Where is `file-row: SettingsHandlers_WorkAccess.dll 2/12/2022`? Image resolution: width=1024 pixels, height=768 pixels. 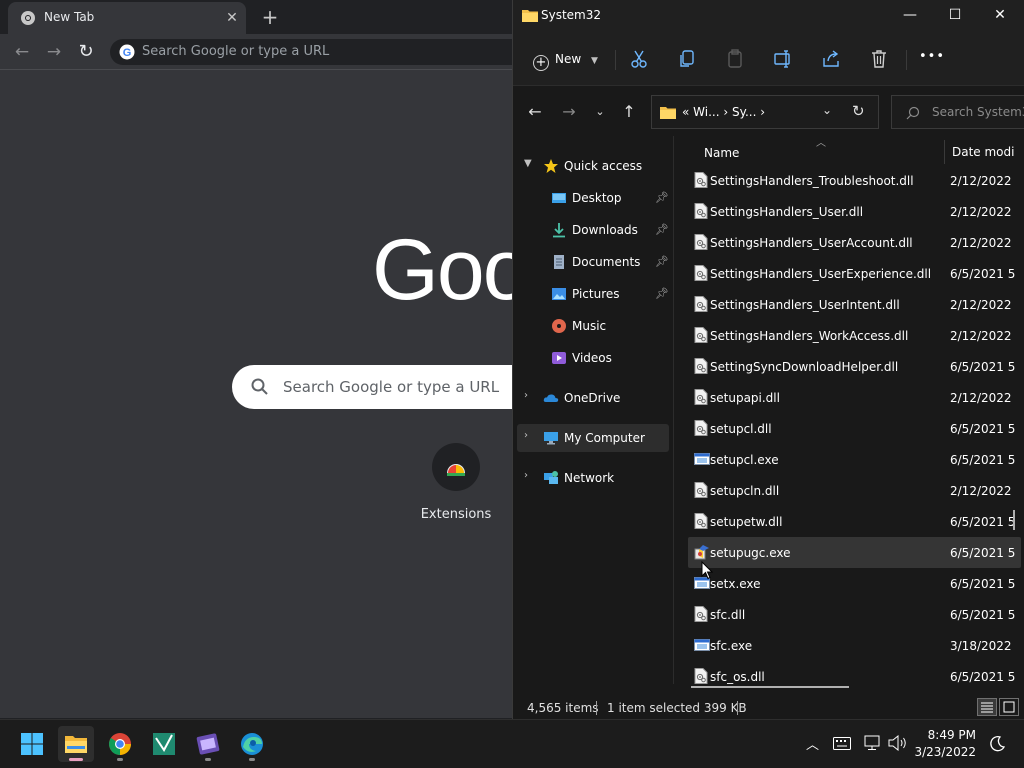 file-row: SettingsHandlers_WorkAccess.dll 2/12/2022 is located at coordinates (854, 335).